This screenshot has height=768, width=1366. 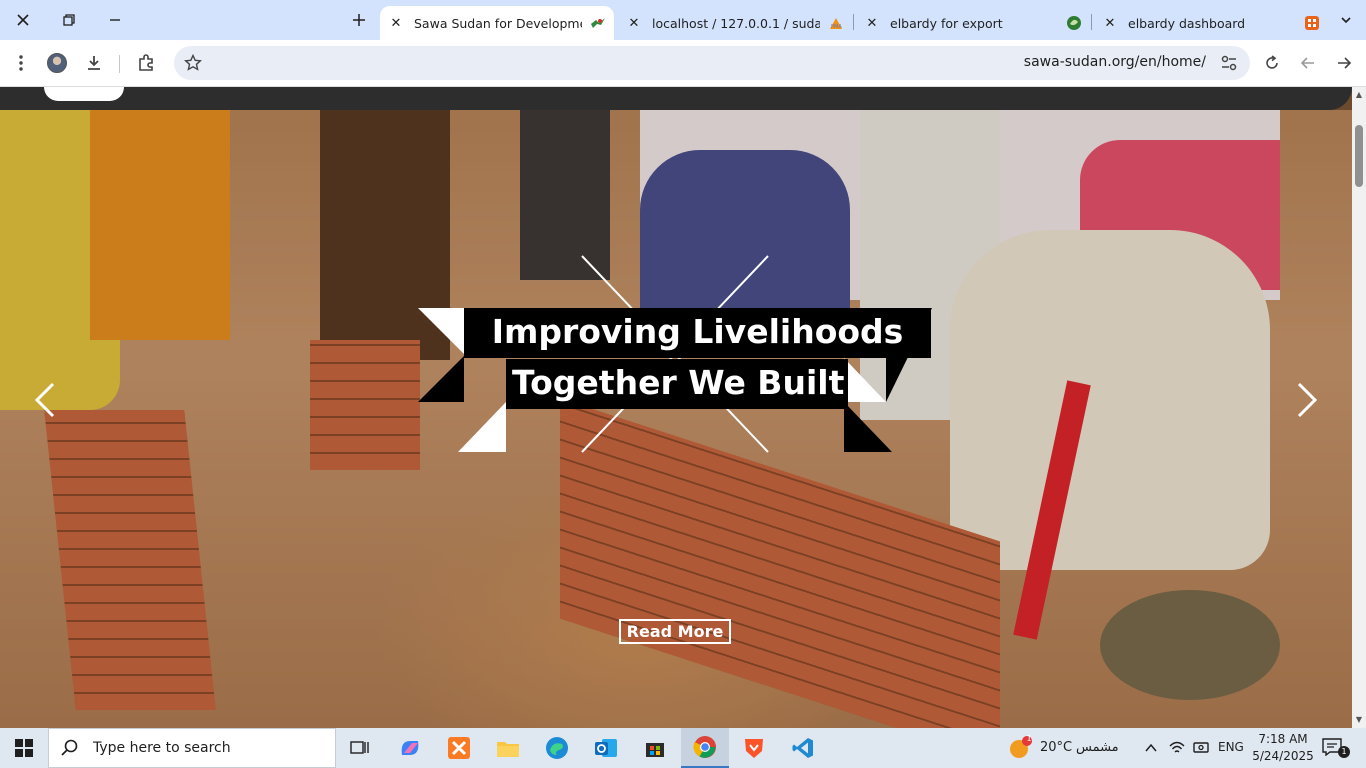 I want to click on weather-temp: 20°C, so click(x=1056, y=747).